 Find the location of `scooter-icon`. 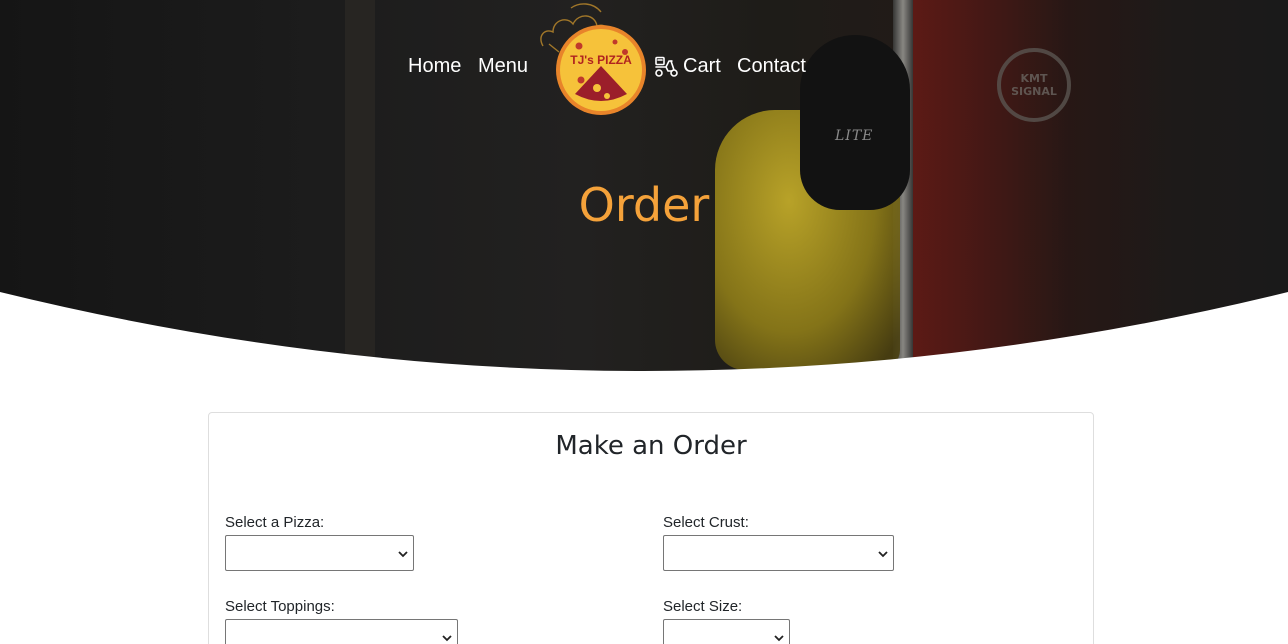

scooter-icon is located at coordinates (666, 66).